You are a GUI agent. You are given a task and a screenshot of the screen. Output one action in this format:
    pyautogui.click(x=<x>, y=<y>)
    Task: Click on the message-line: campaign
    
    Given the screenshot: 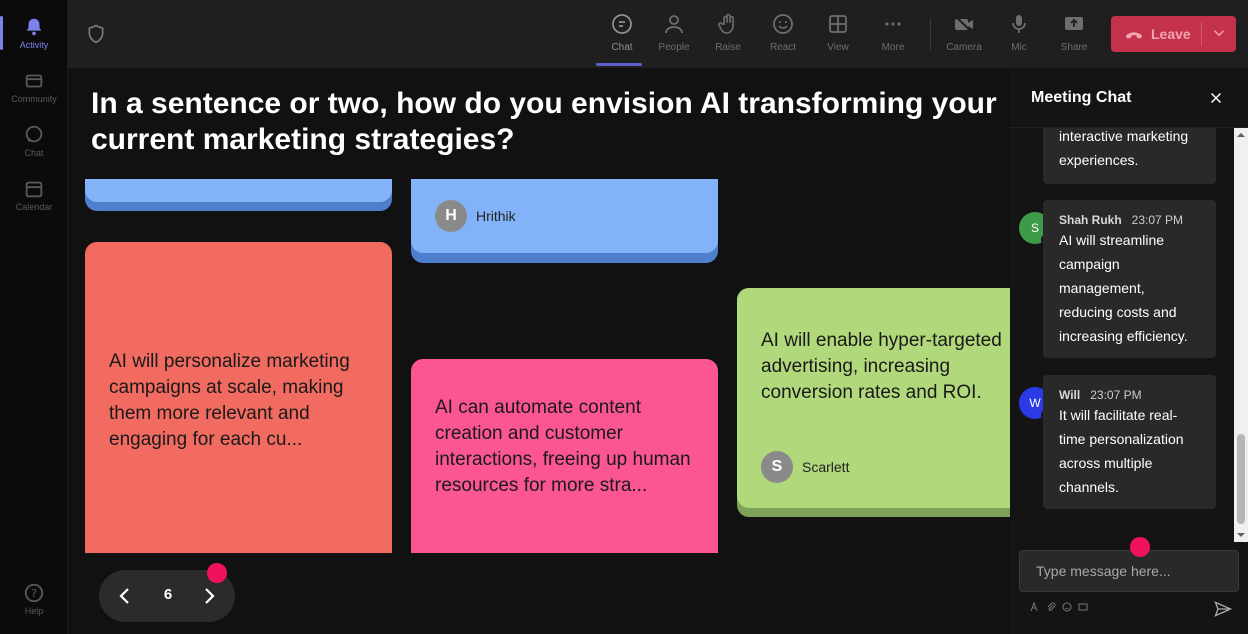 What is the action you would take?
    pyautogui.click(x=1089, y=264)
    